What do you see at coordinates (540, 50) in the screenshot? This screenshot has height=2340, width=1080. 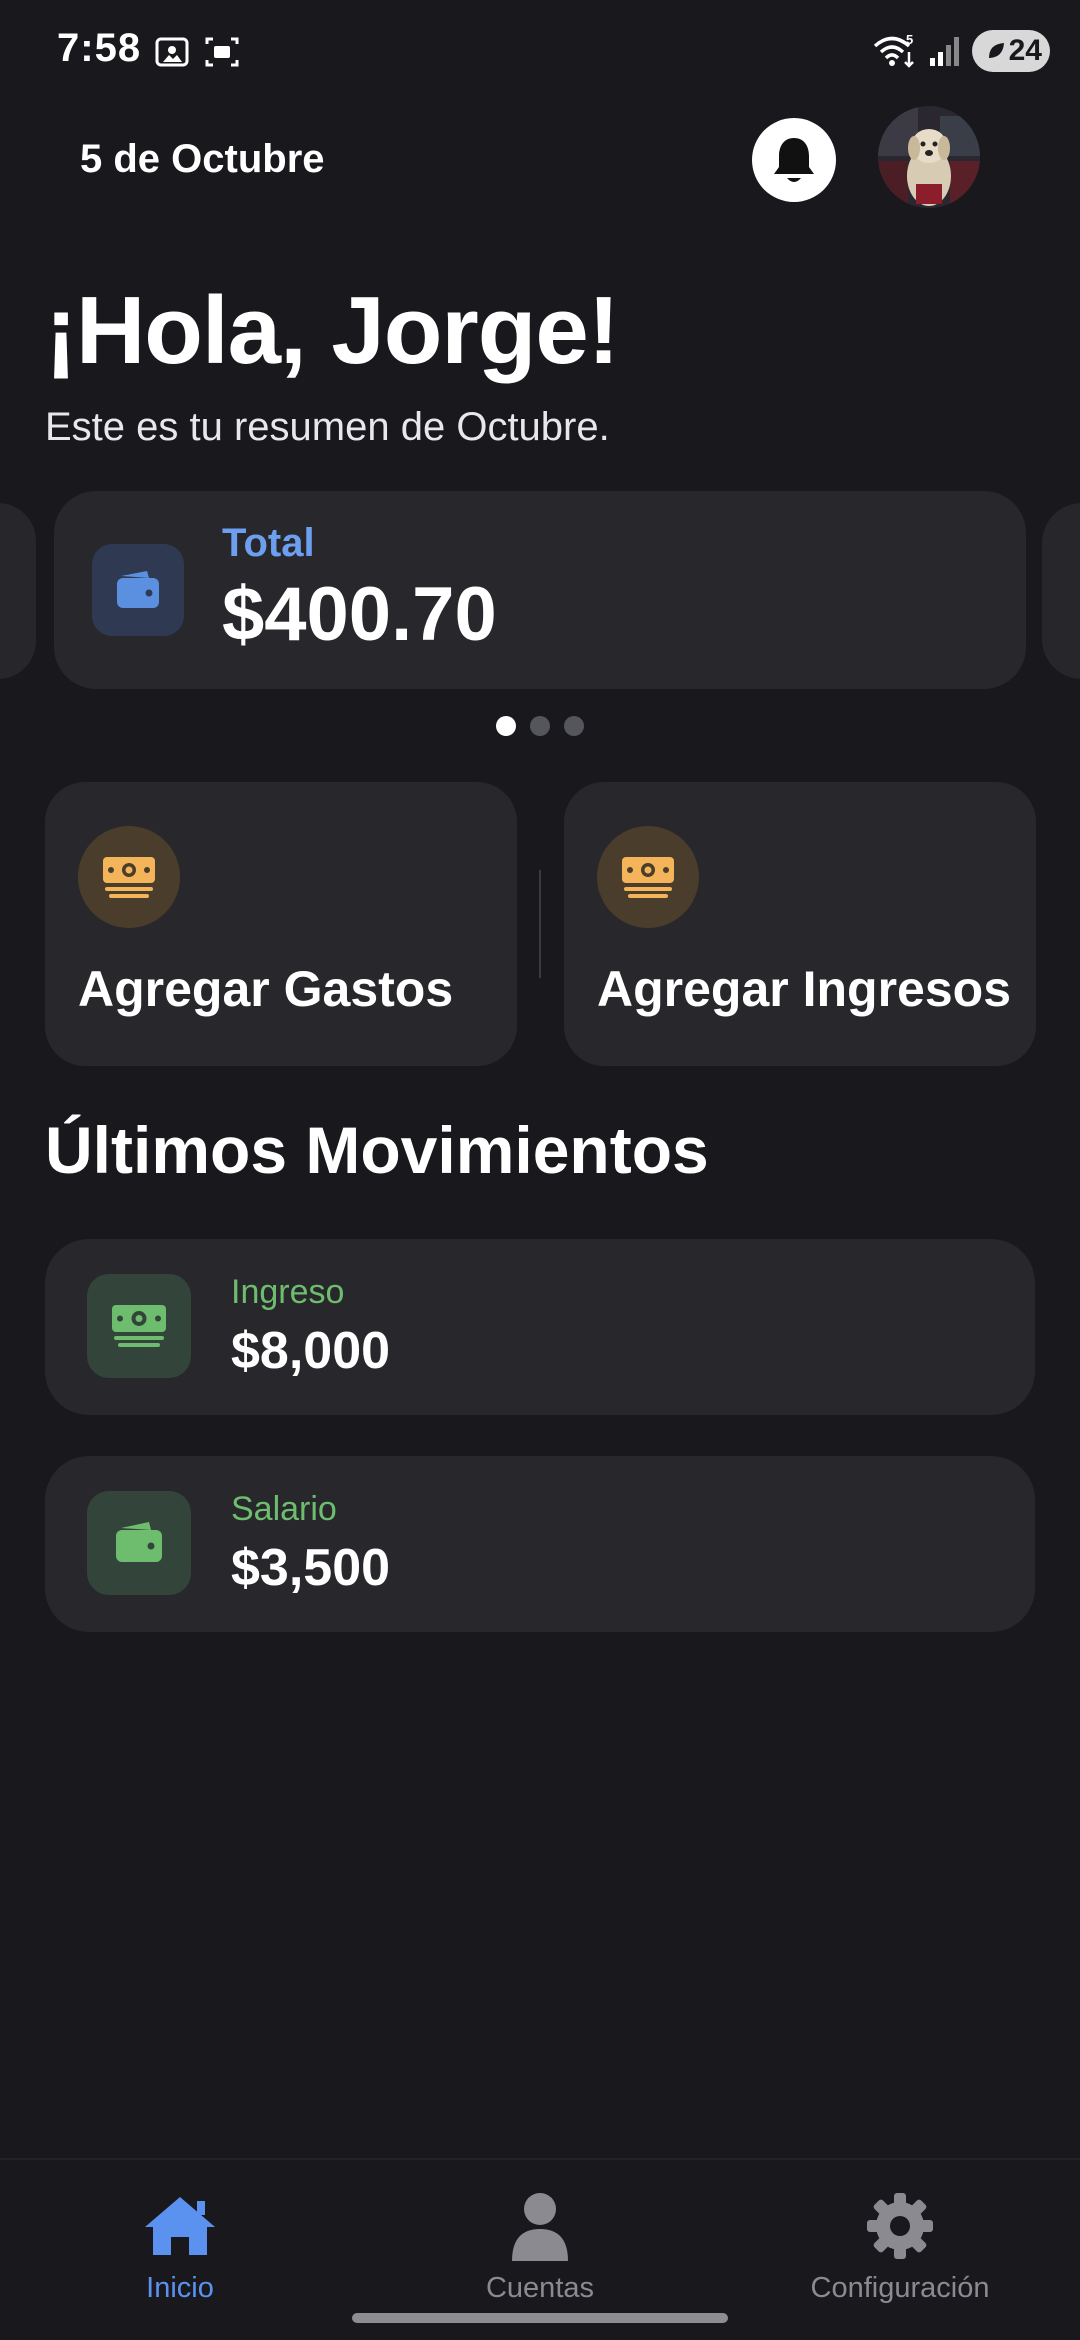 I see `status-bar: 7:58 5 24` at bounding box center [540, 50].